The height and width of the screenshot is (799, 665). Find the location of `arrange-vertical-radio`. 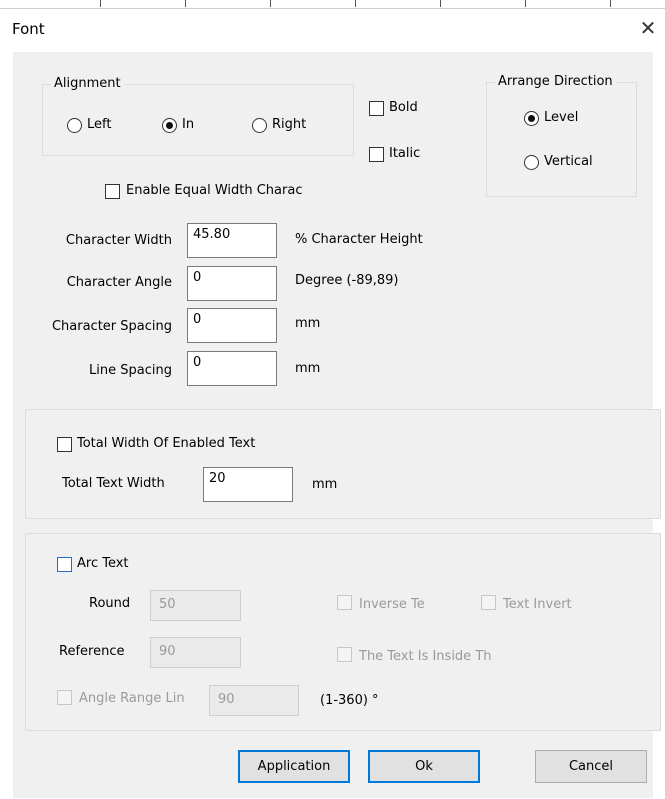

arrange-vertical-radio is located at coordinates (531, 162).